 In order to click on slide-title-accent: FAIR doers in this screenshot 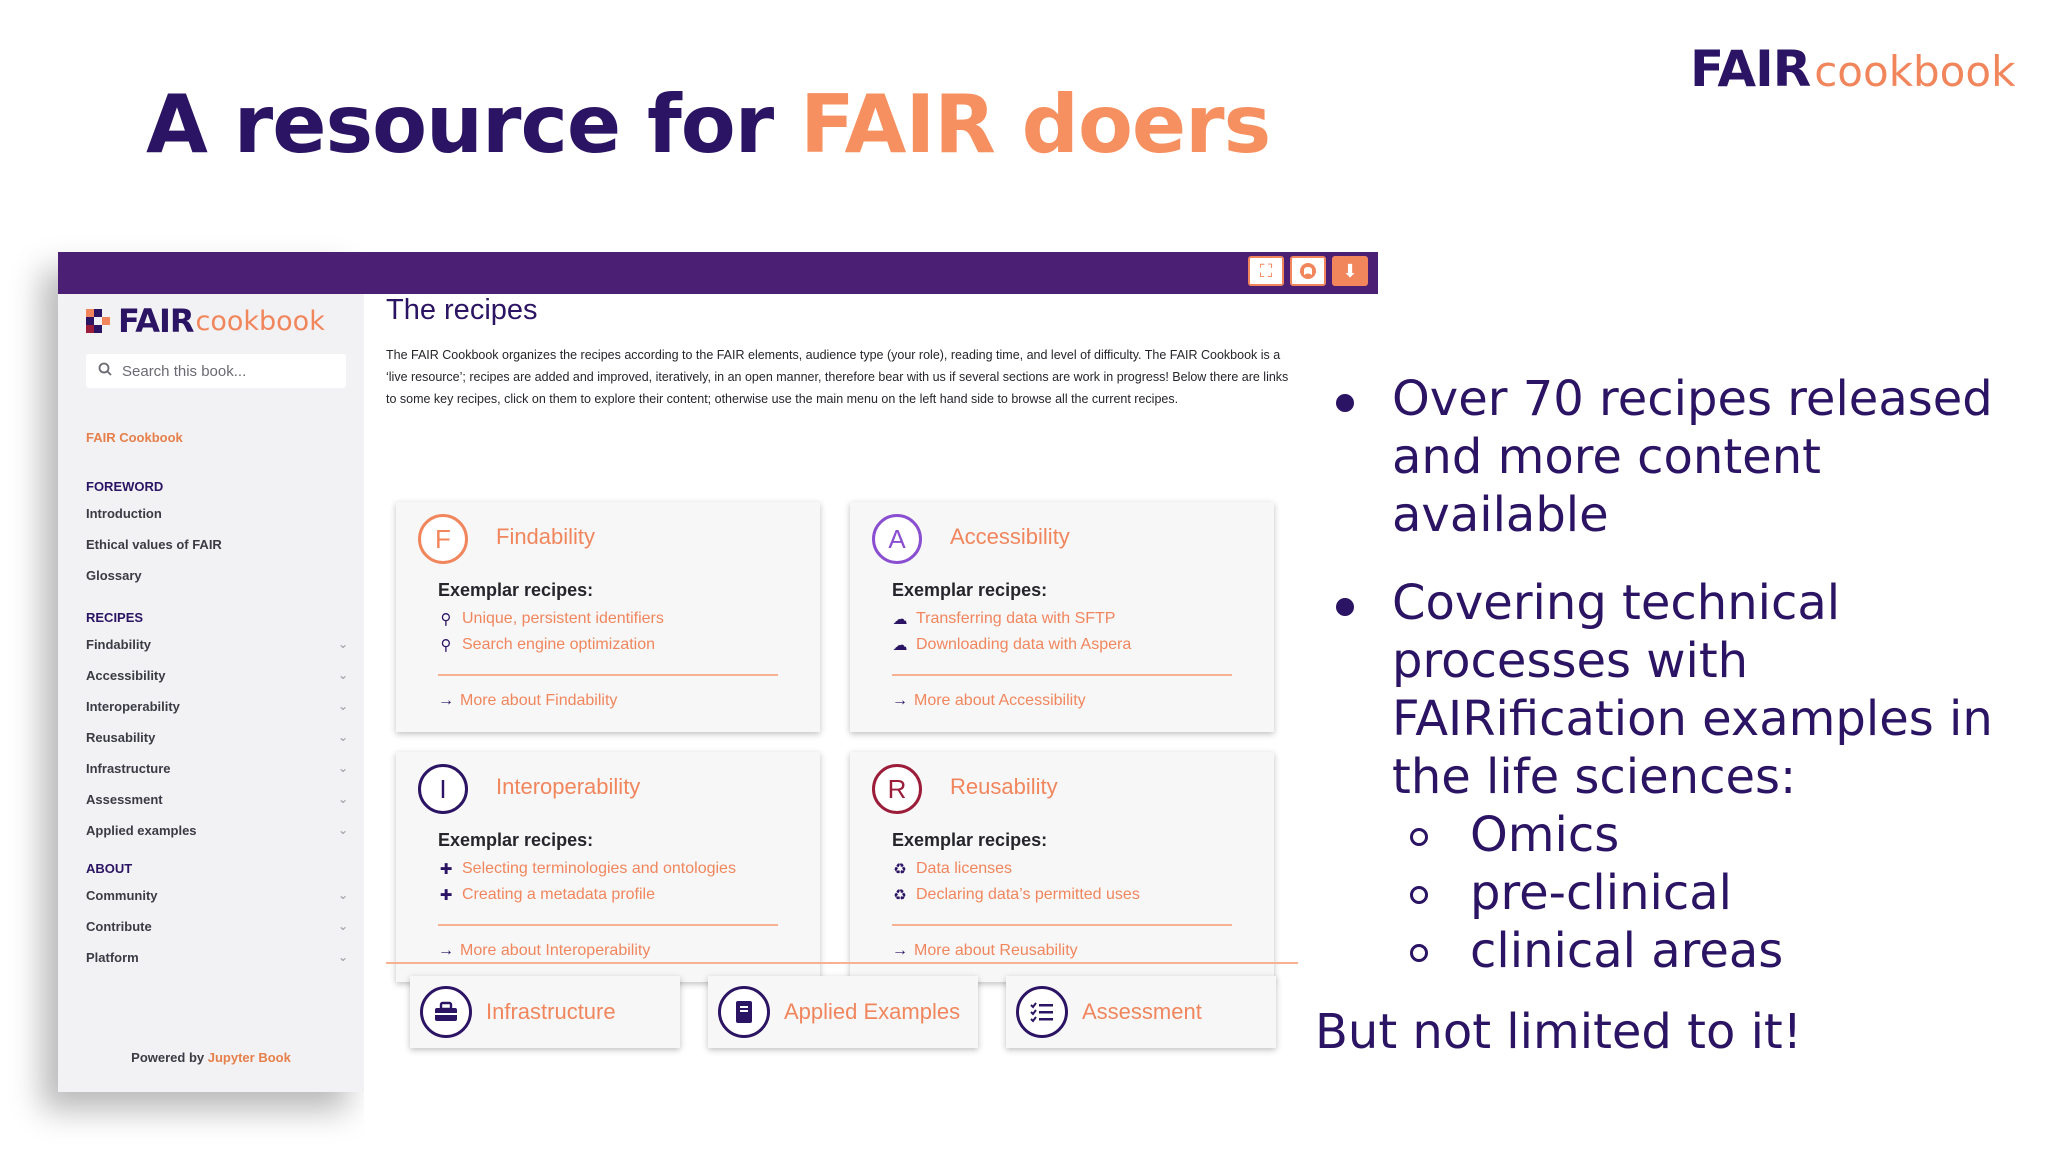, I will do `click(1035, 124)`.